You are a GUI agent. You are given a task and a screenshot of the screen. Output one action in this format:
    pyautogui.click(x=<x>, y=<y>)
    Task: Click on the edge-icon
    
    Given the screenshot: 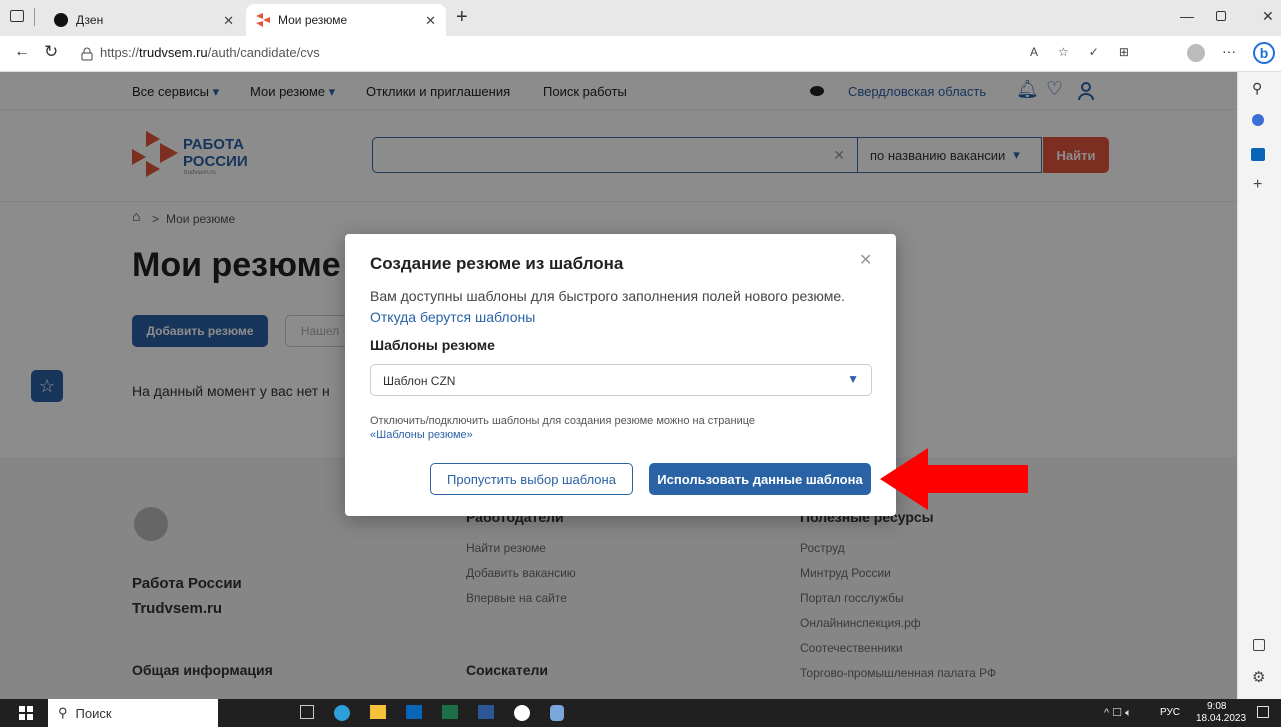 What is the action you would take?
    pyautogui.click(x=342, y=713)
    